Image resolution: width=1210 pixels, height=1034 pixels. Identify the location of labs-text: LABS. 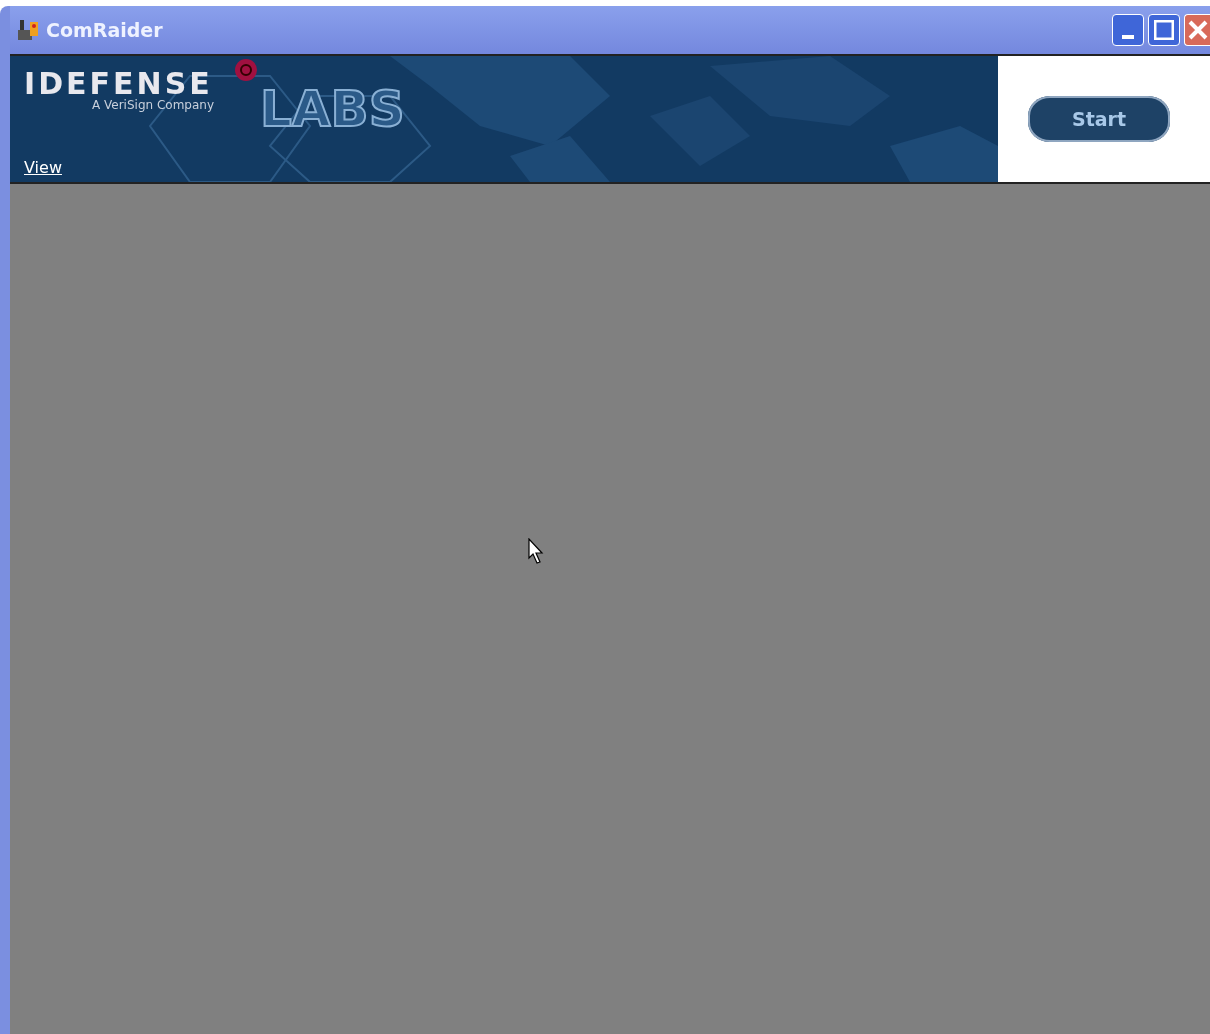
(332, 109).